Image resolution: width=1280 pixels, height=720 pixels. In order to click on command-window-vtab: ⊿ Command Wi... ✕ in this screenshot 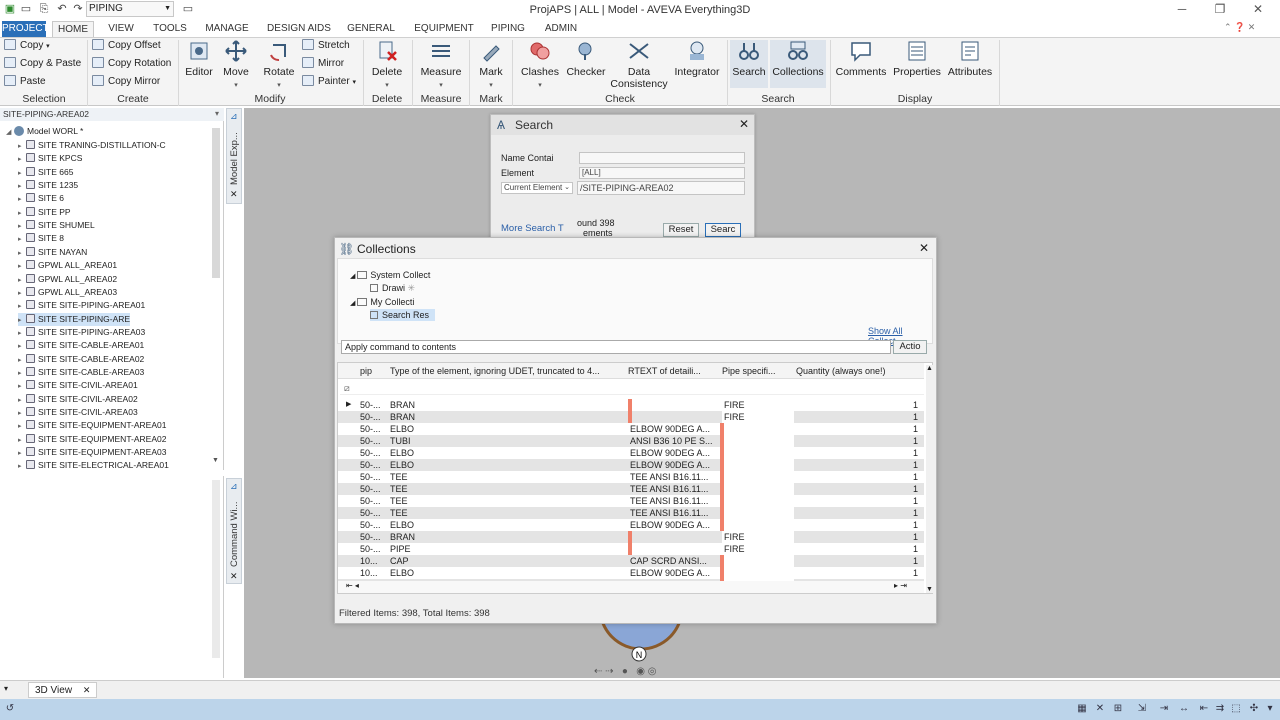, I will do `click(234, 531)`.